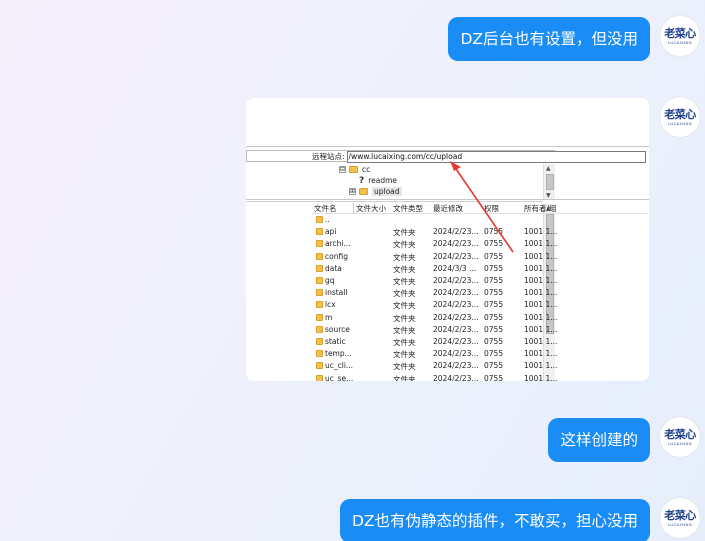 Image resolution: width=705 pixels, height=541 pixels. I want to click on annotation-arrow-line, so click(483, 209).